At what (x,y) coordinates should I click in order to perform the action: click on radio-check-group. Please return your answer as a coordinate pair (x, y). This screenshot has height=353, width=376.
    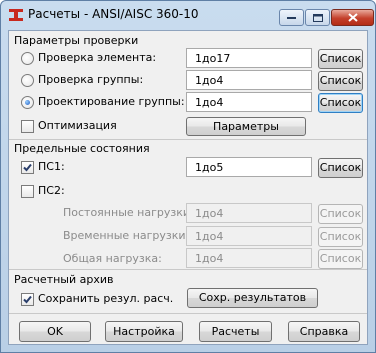
    Looking at the image, I should click on (27, 80).